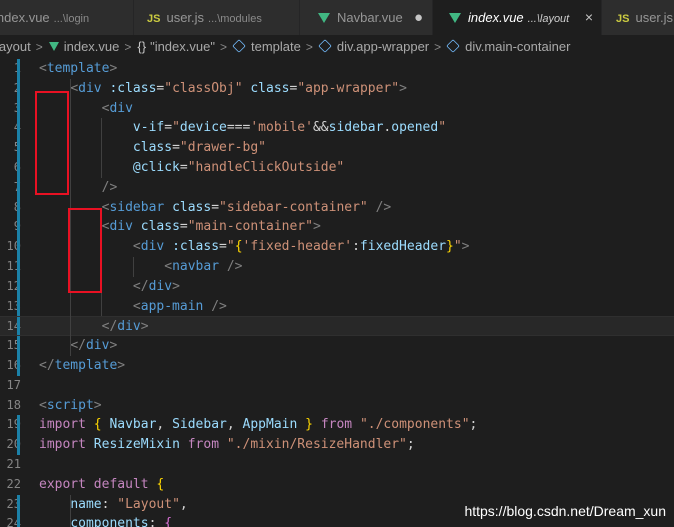  I want to click on code-token: :class, so click(196, 247).